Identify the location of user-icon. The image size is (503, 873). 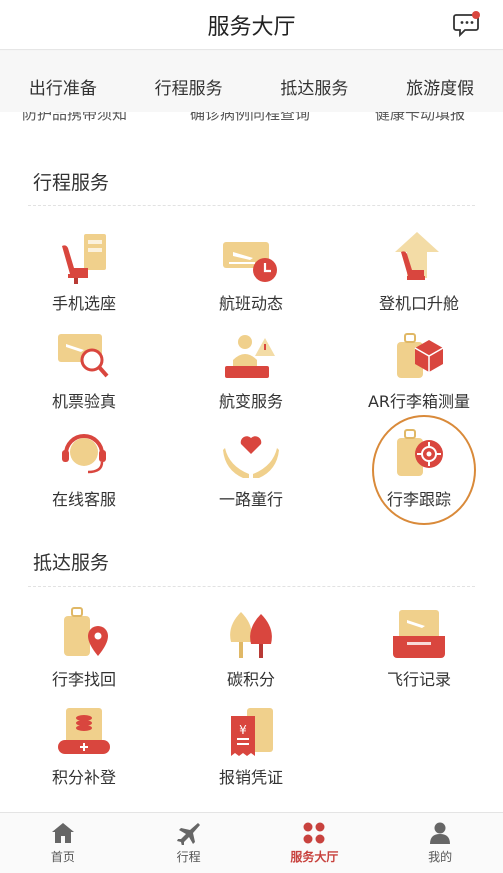
(440, 833).